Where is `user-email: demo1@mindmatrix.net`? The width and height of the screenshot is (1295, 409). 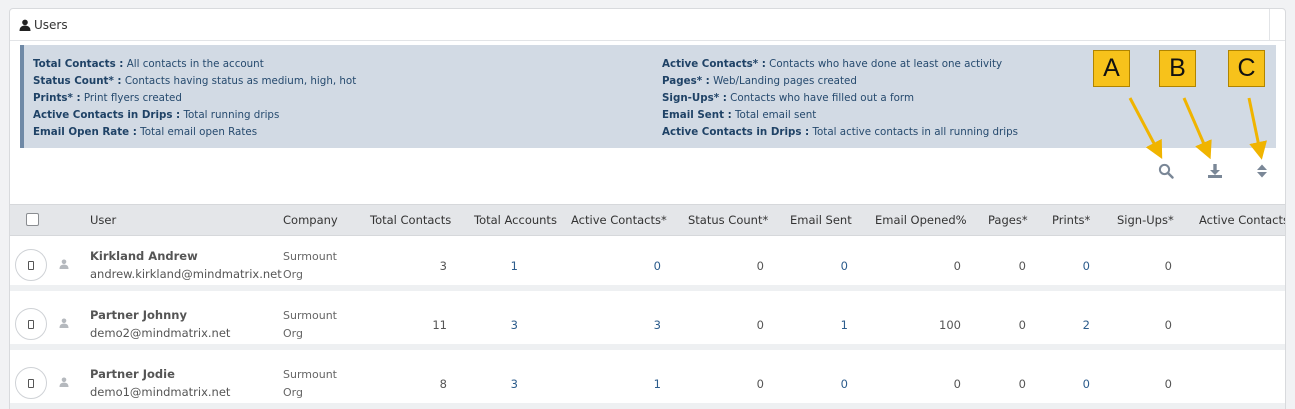
user-email: demo1@mindmatrix.net is located at coordinates (160, 392).